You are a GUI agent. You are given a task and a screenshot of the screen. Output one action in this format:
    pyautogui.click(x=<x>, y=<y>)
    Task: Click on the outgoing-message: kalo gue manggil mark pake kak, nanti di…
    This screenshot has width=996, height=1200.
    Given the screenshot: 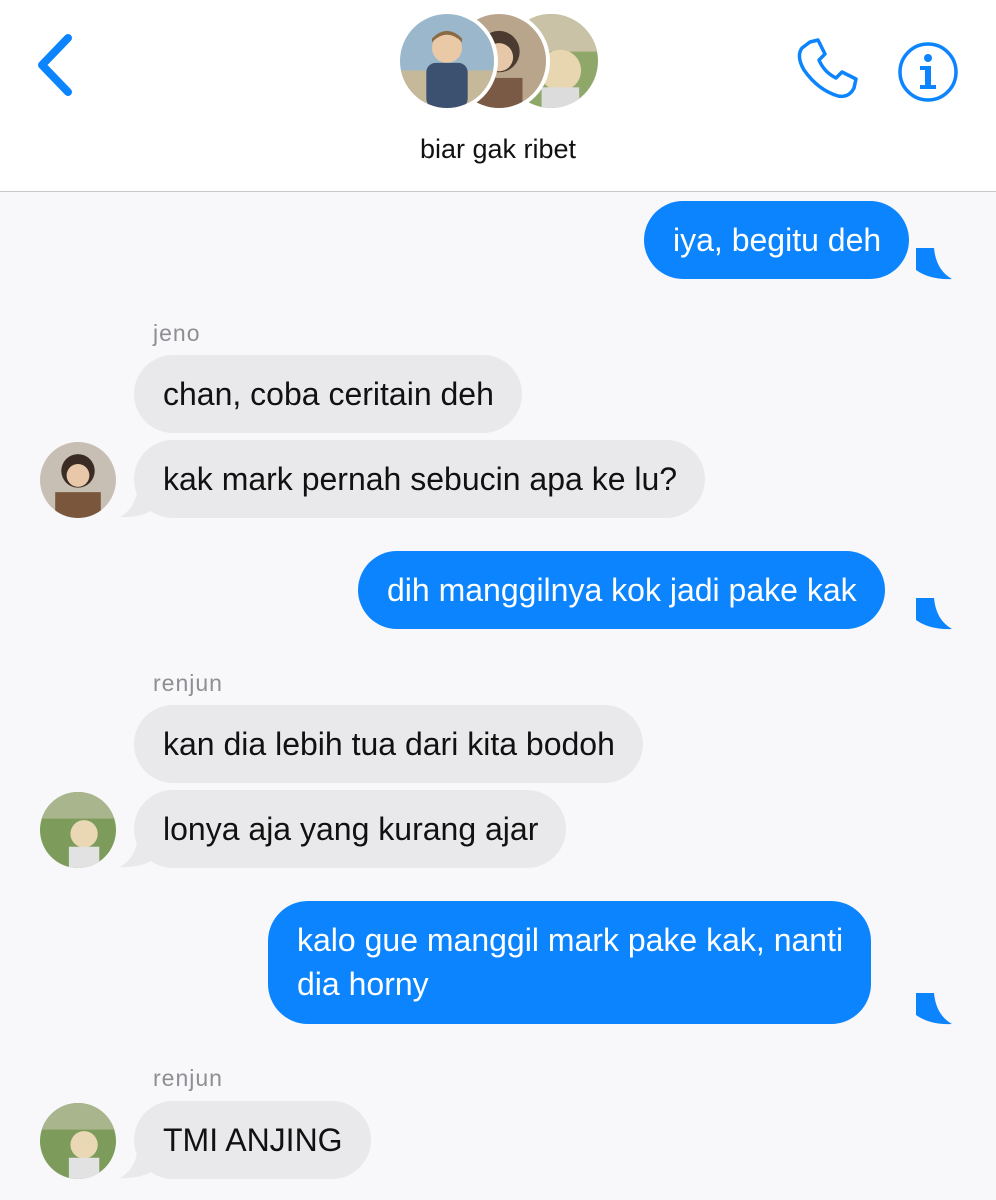 What is the action you would take?
    pyautogui.click(x=570, y=962)
    